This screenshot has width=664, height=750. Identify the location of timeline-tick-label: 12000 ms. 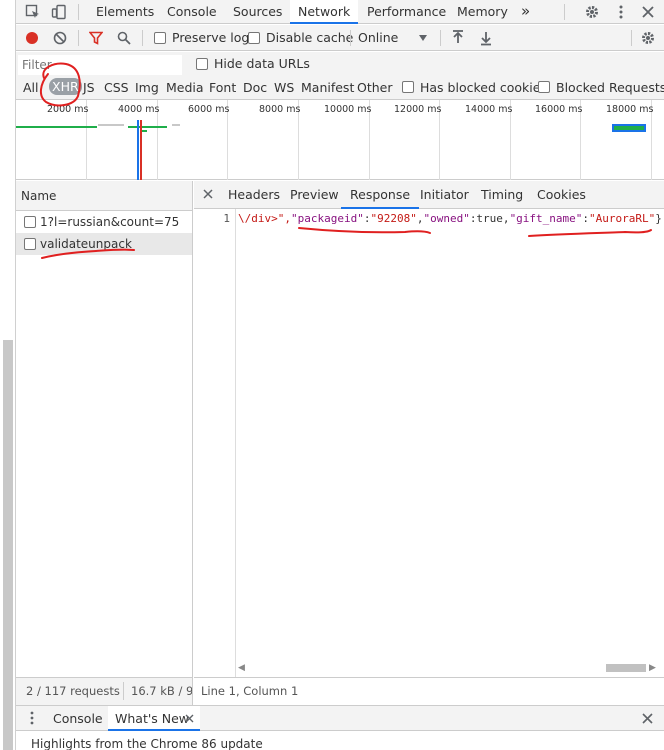
(418, 109).